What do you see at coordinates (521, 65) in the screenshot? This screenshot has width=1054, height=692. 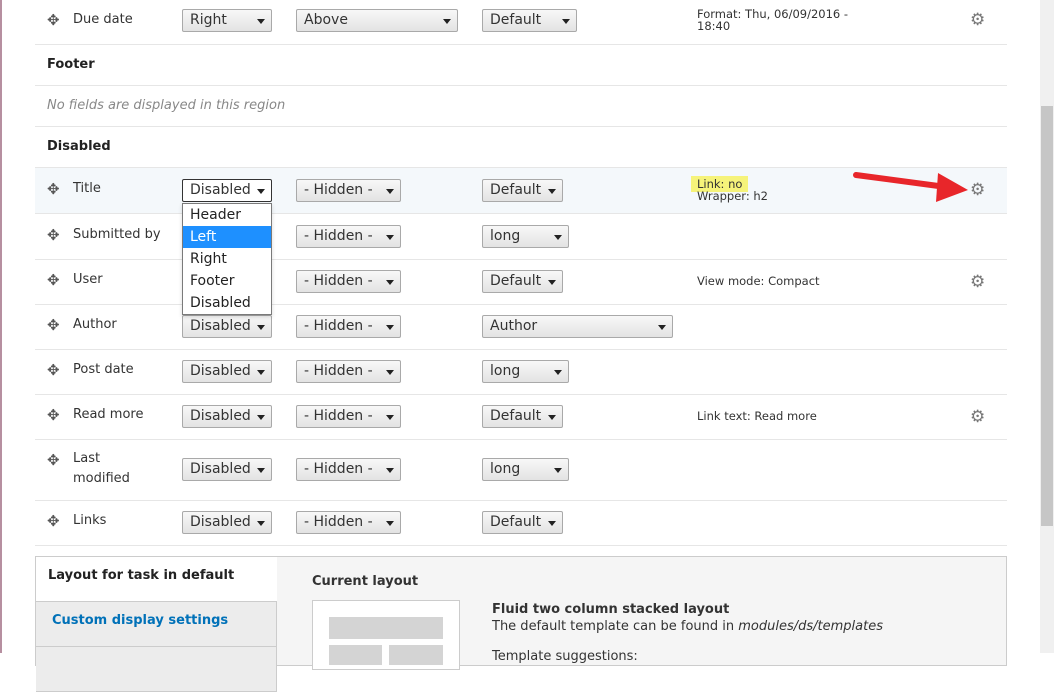 I see `region-header-footer: Footer` at bounding box center [521, 65].